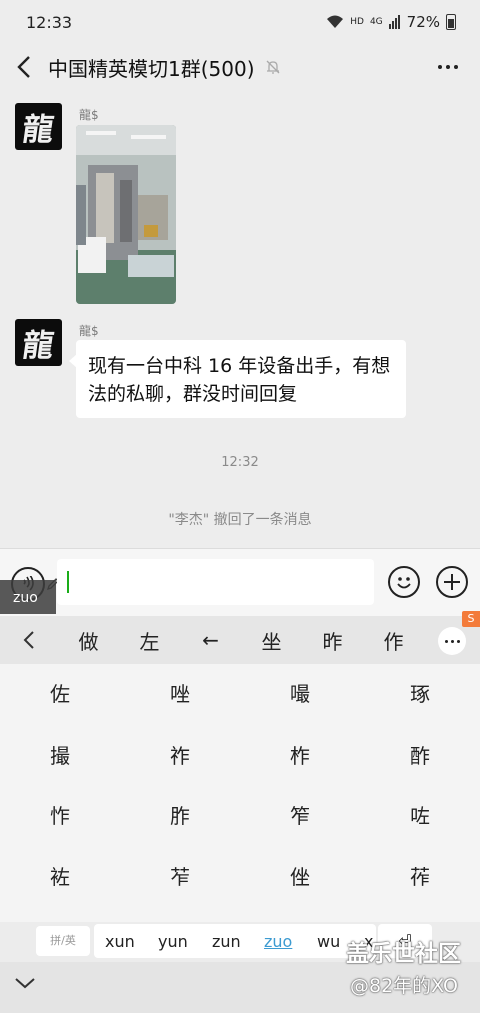  I want to click on grid-candidate: 怍, so click(60, 816).